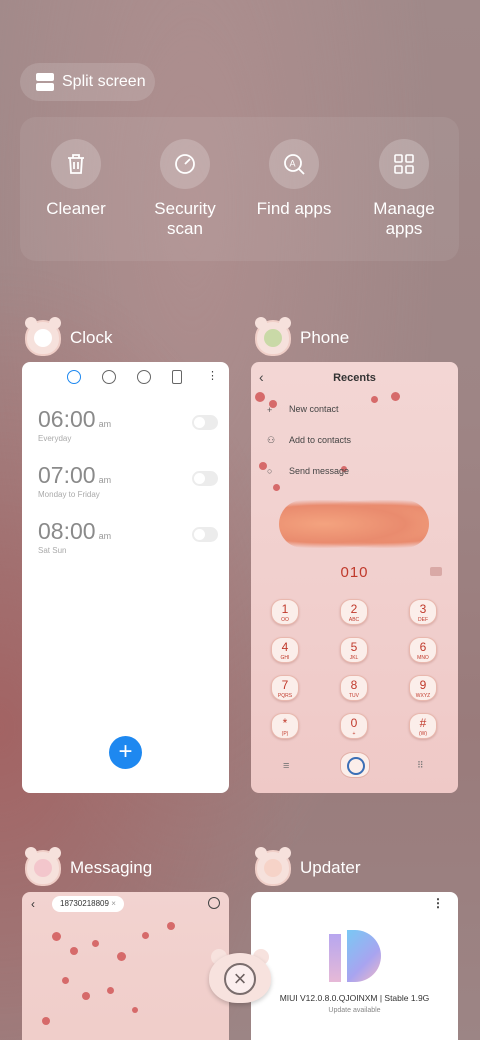 This screenshot has height=1040, width=480. I want to click on updater-app-header: Updater, so click(308, 866).